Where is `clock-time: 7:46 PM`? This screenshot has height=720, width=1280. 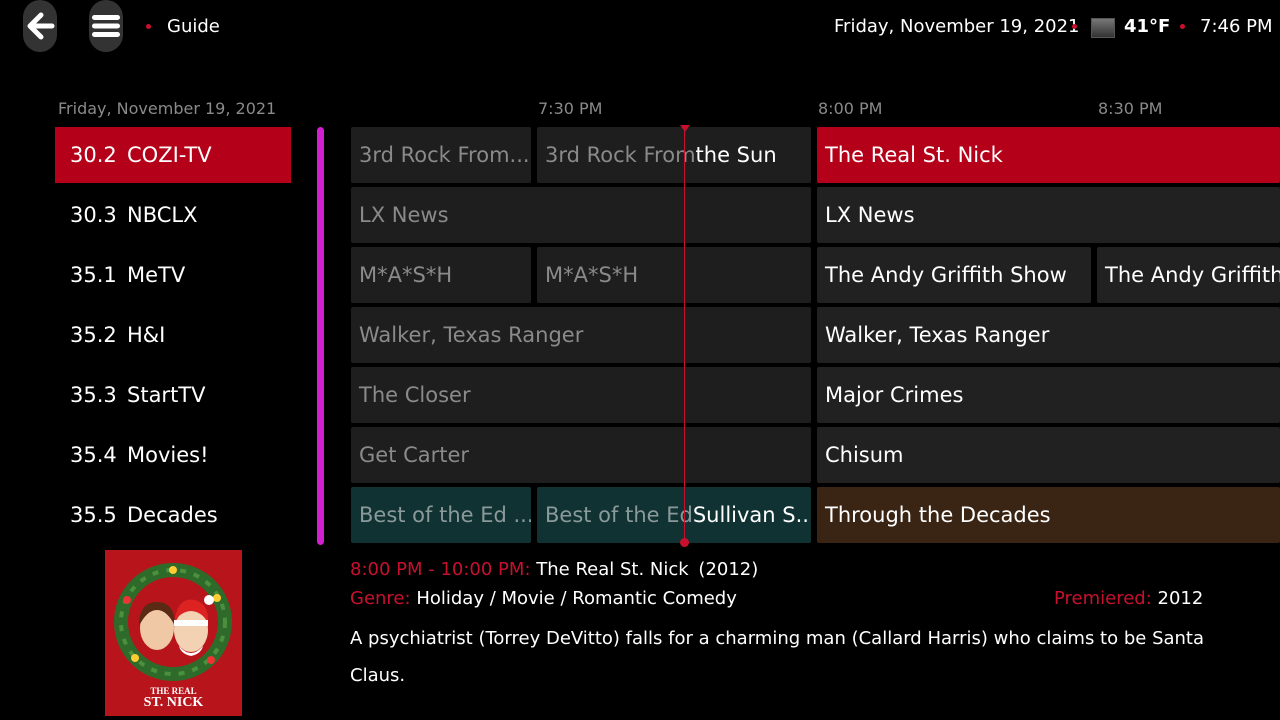
clock-time: 7:46 PM is located at coordinates (1236, 26).